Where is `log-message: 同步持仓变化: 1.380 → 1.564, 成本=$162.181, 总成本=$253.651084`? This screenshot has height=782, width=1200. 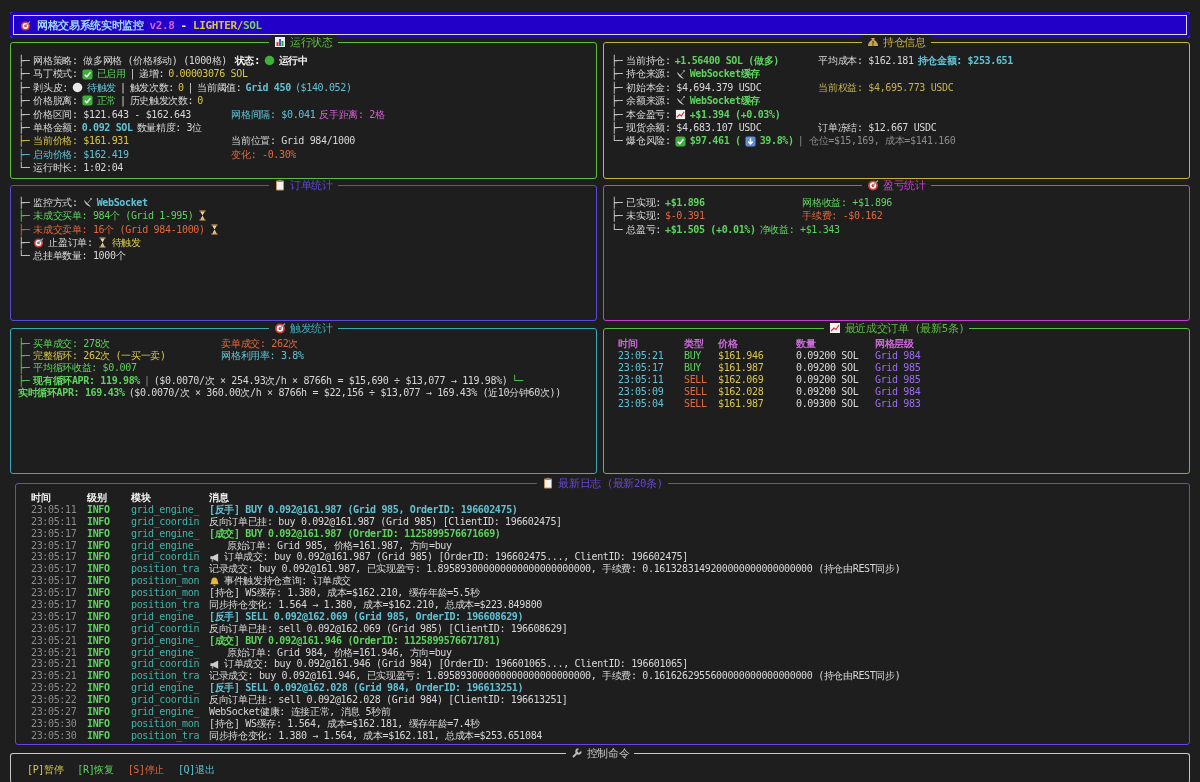 log-message: 同步持仓变化: 1.380 → 1.564, 成本=$162.181, 总成本=$253.651084 is located at coordinates (375, 735).